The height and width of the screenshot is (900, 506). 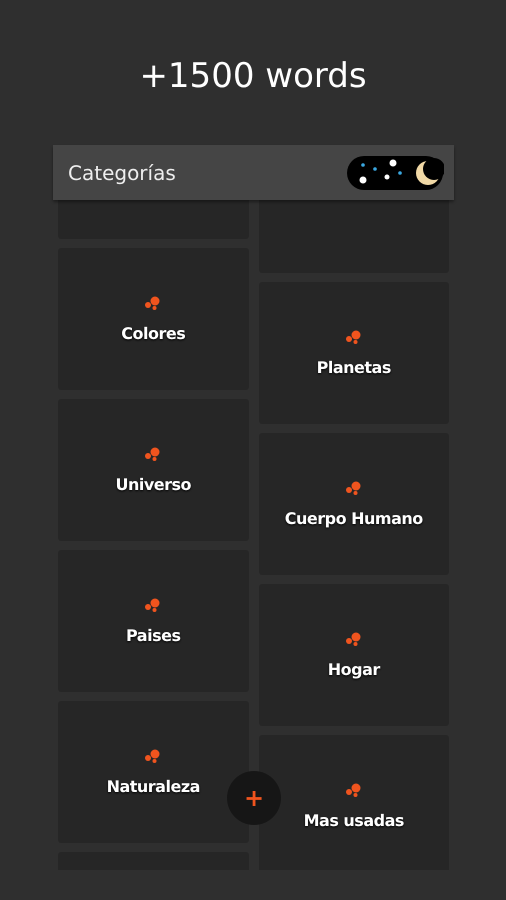 What do you see at coordinates (353, 367) in the screenshot?
I see `category-label: Planetas` at bounding box center [353, 367].